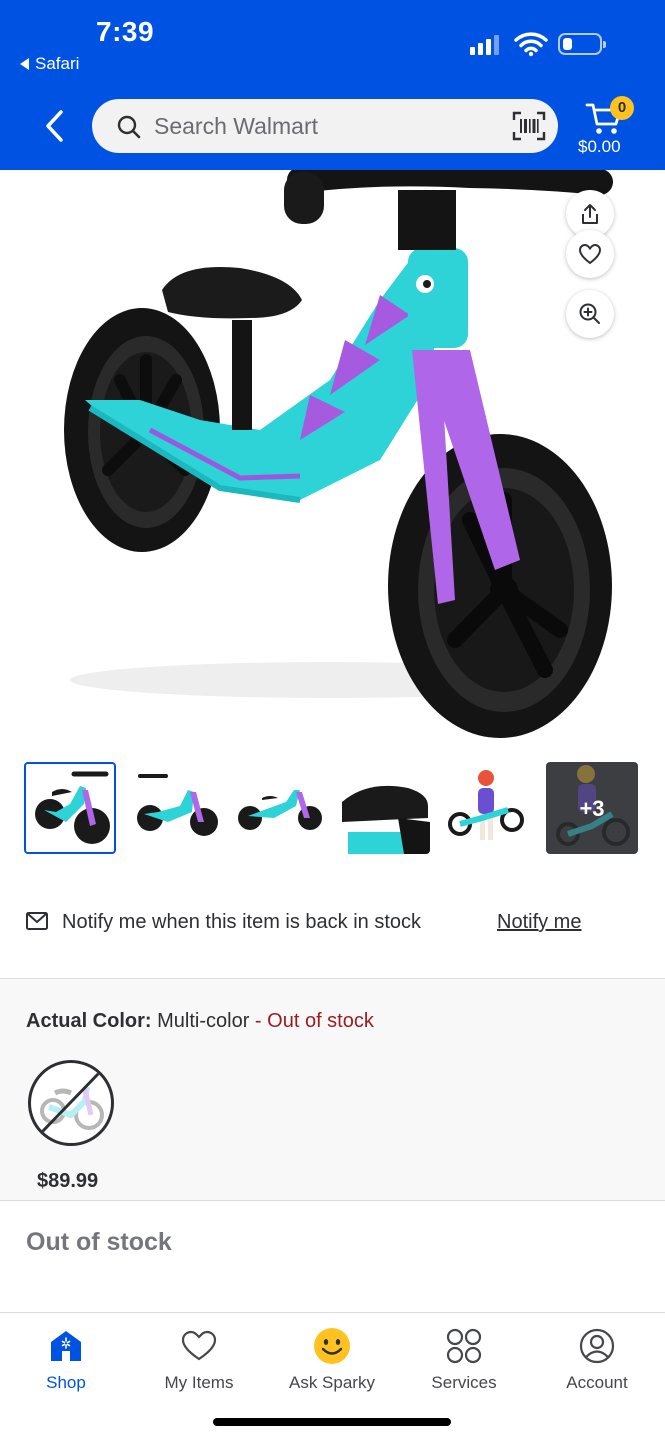  Describe the element at coordinates (66, 1346) in the screenshot. I see `shop-icon` at that location.